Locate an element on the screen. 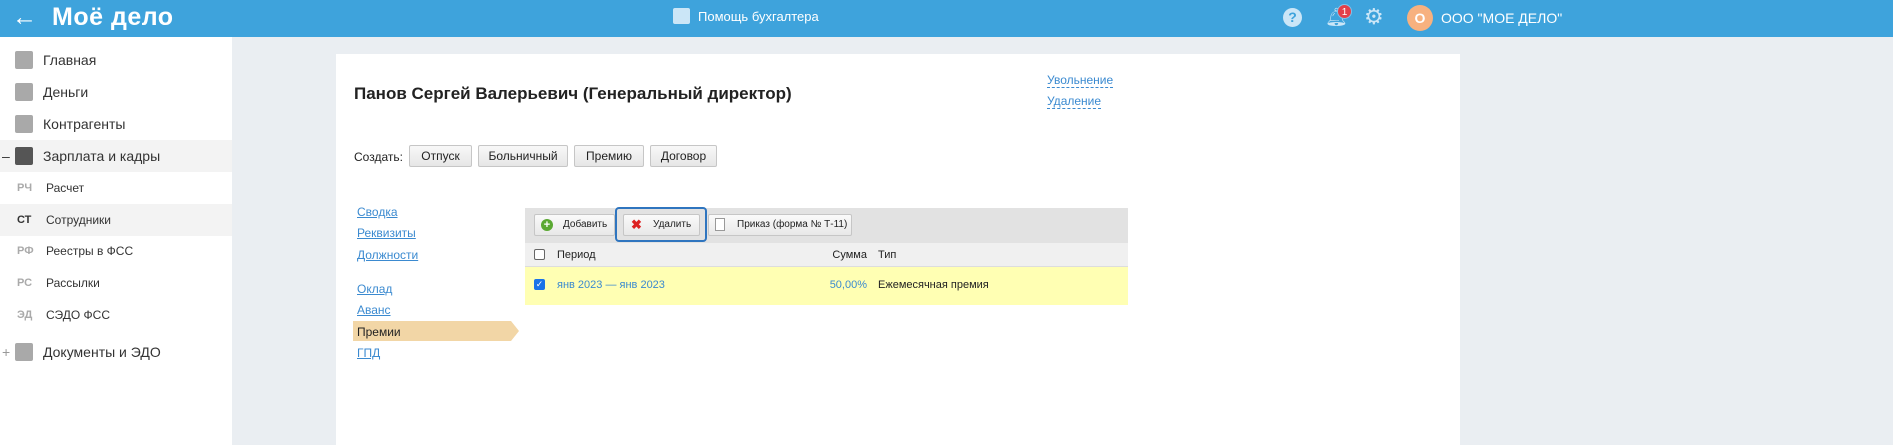 Image resolution: width=1893 pixels, height=445 pixels. sidebar-item-money: Деньги is located at coordinates (116, 92).